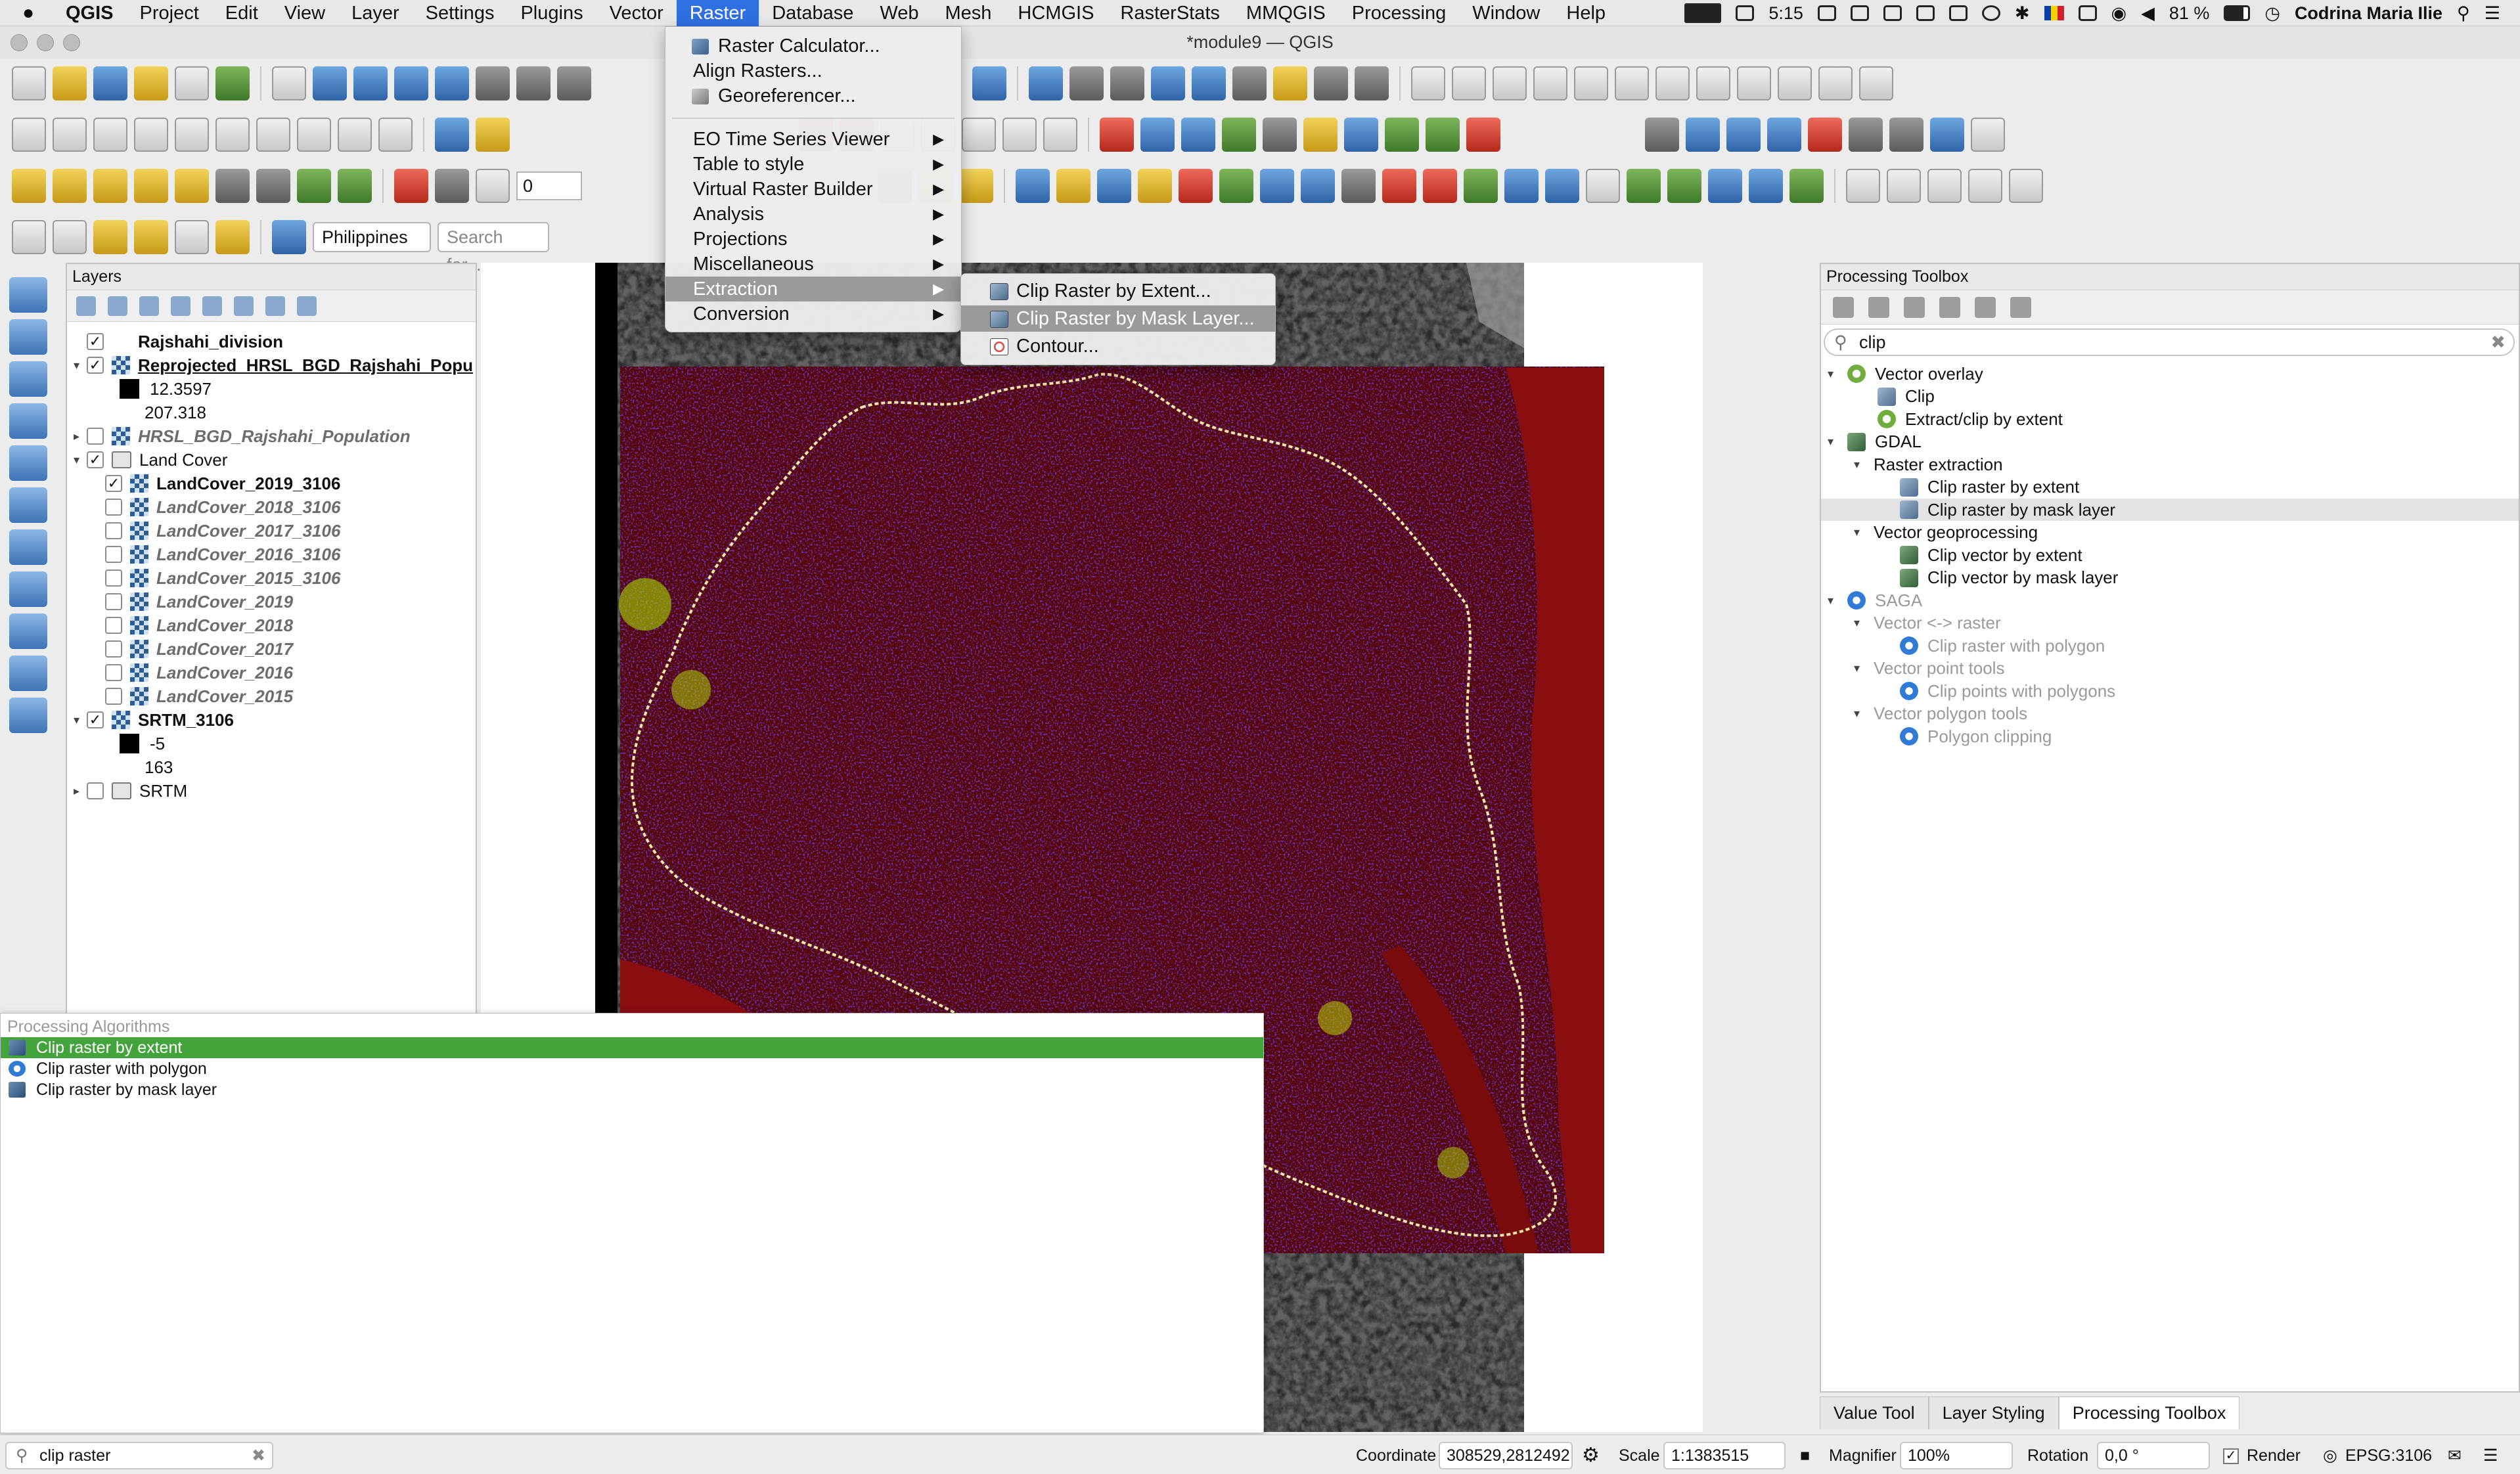  Describe the element at coordinates (1591, 1455) in the screenshot. I see `toggle-extents-icon: ⚙` at that location.